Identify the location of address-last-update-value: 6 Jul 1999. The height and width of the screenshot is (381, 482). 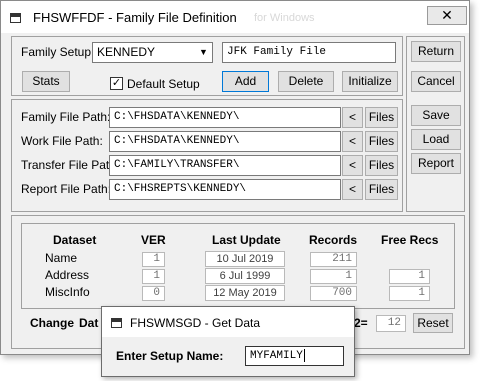
(245, 276).